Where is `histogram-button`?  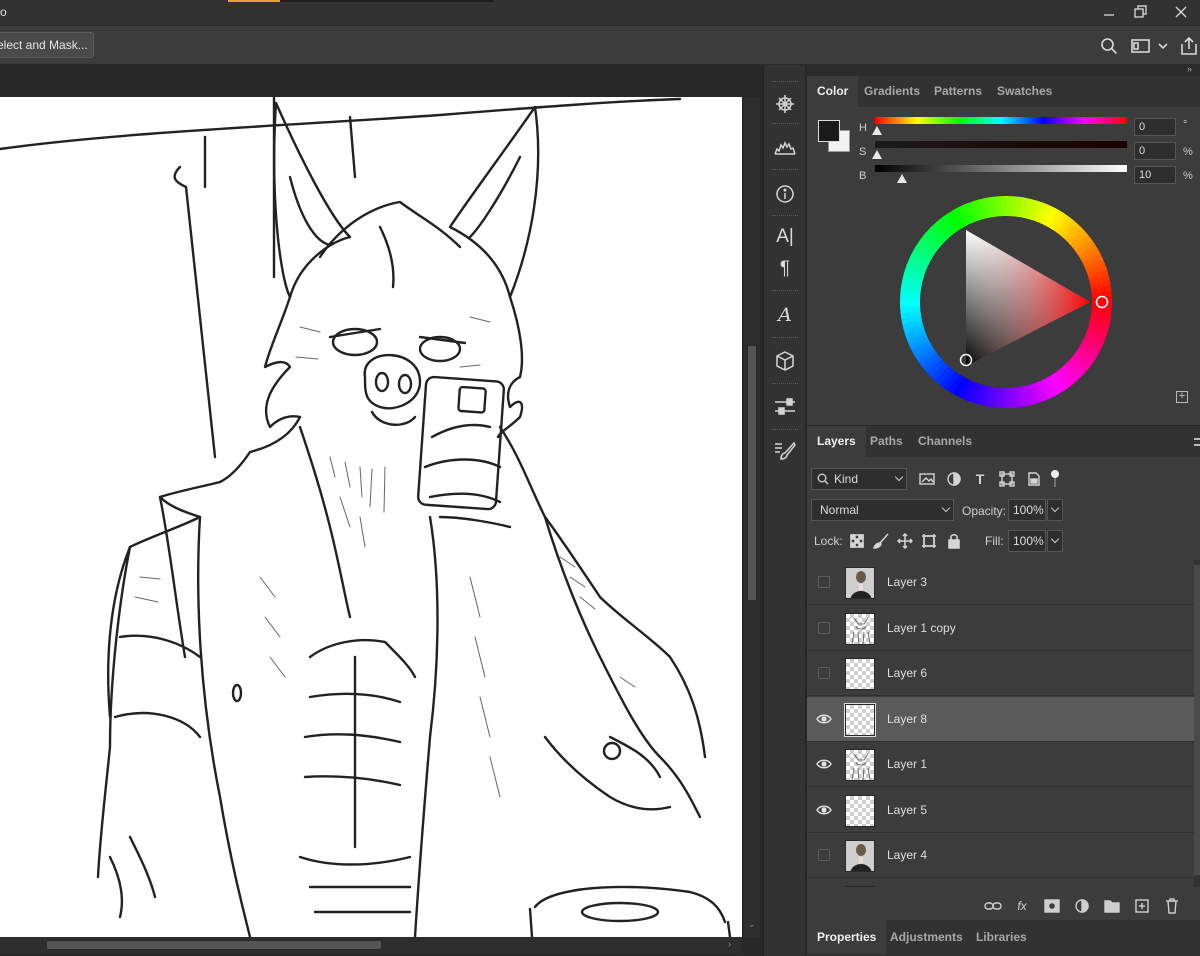 histogram-button is located at coordinates (785, 147).